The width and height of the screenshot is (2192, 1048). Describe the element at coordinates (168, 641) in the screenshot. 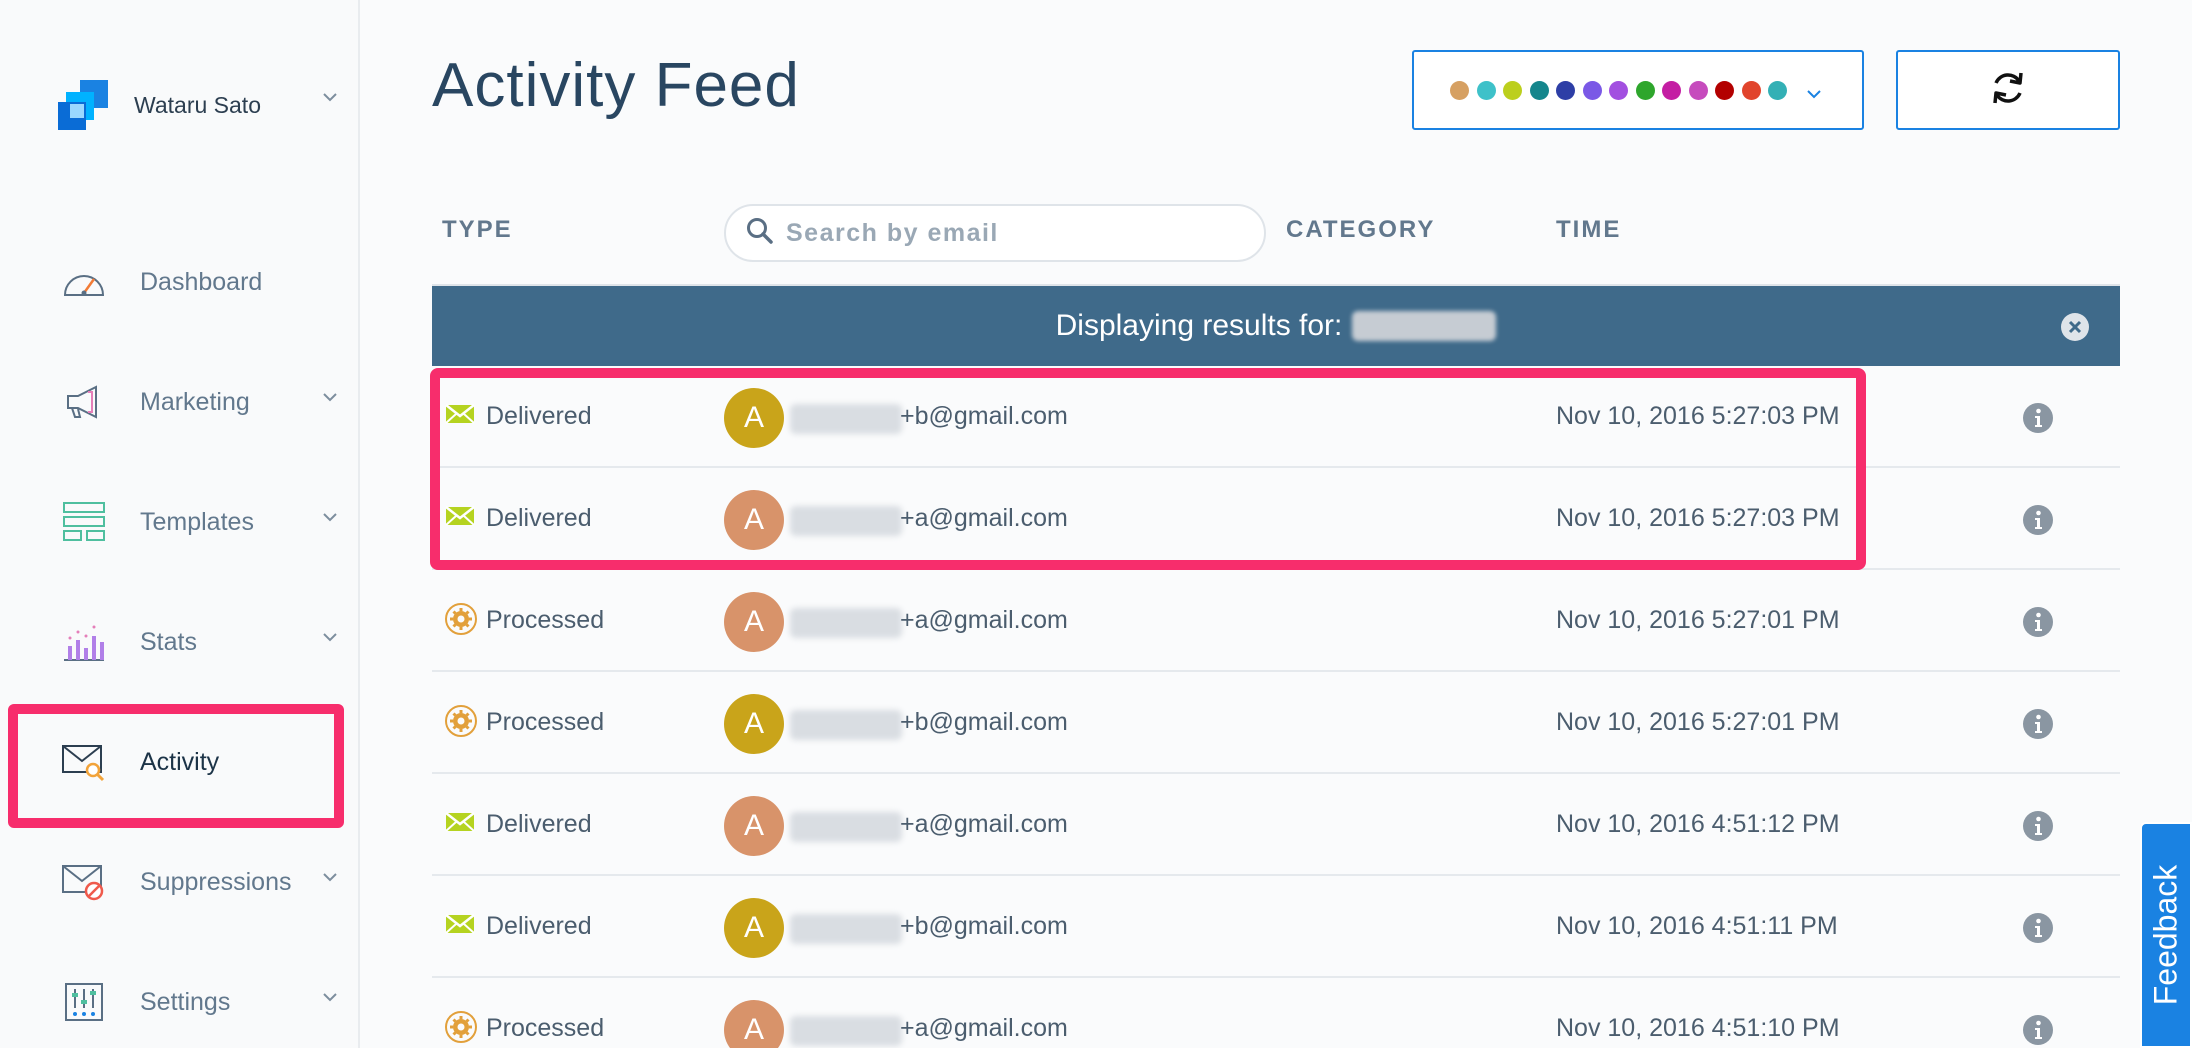

I see `sidebar-item-label: Stats` at that location.